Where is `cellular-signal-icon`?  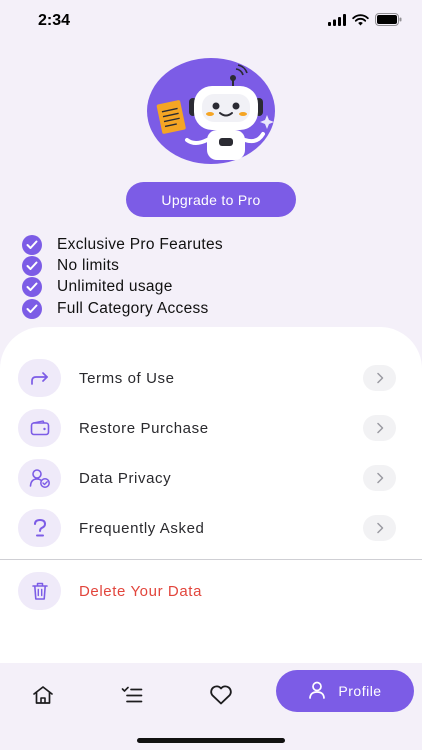
cellular-signal-icon is located at coordinates (337, 22).